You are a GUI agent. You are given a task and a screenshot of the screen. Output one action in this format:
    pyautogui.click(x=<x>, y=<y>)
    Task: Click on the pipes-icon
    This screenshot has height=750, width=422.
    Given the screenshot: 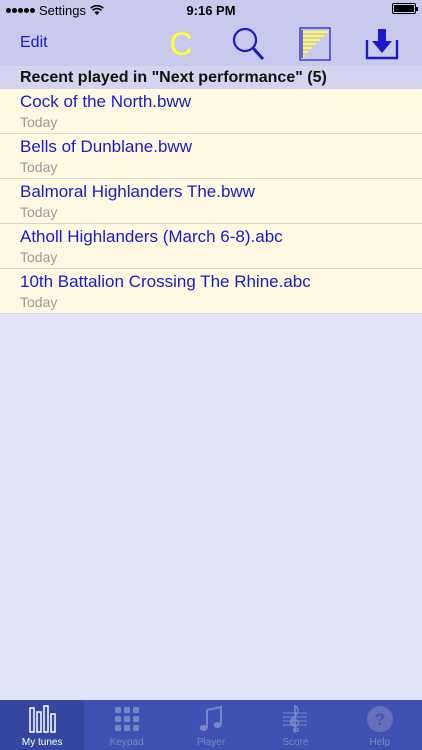 What is the action you would take?
    pyautogui.click(x=42, y=719)
    